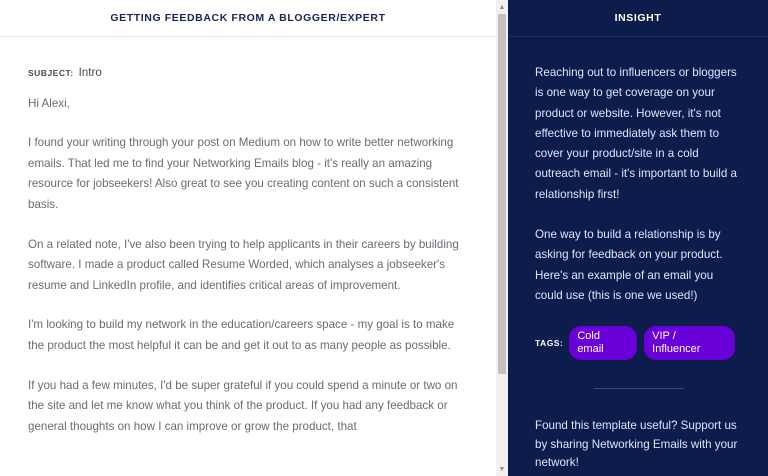 This screenshot has height=476, width=768. I want to click on tags-row: TAGS: Cold email VIP / Influencer, so click(638, 343).